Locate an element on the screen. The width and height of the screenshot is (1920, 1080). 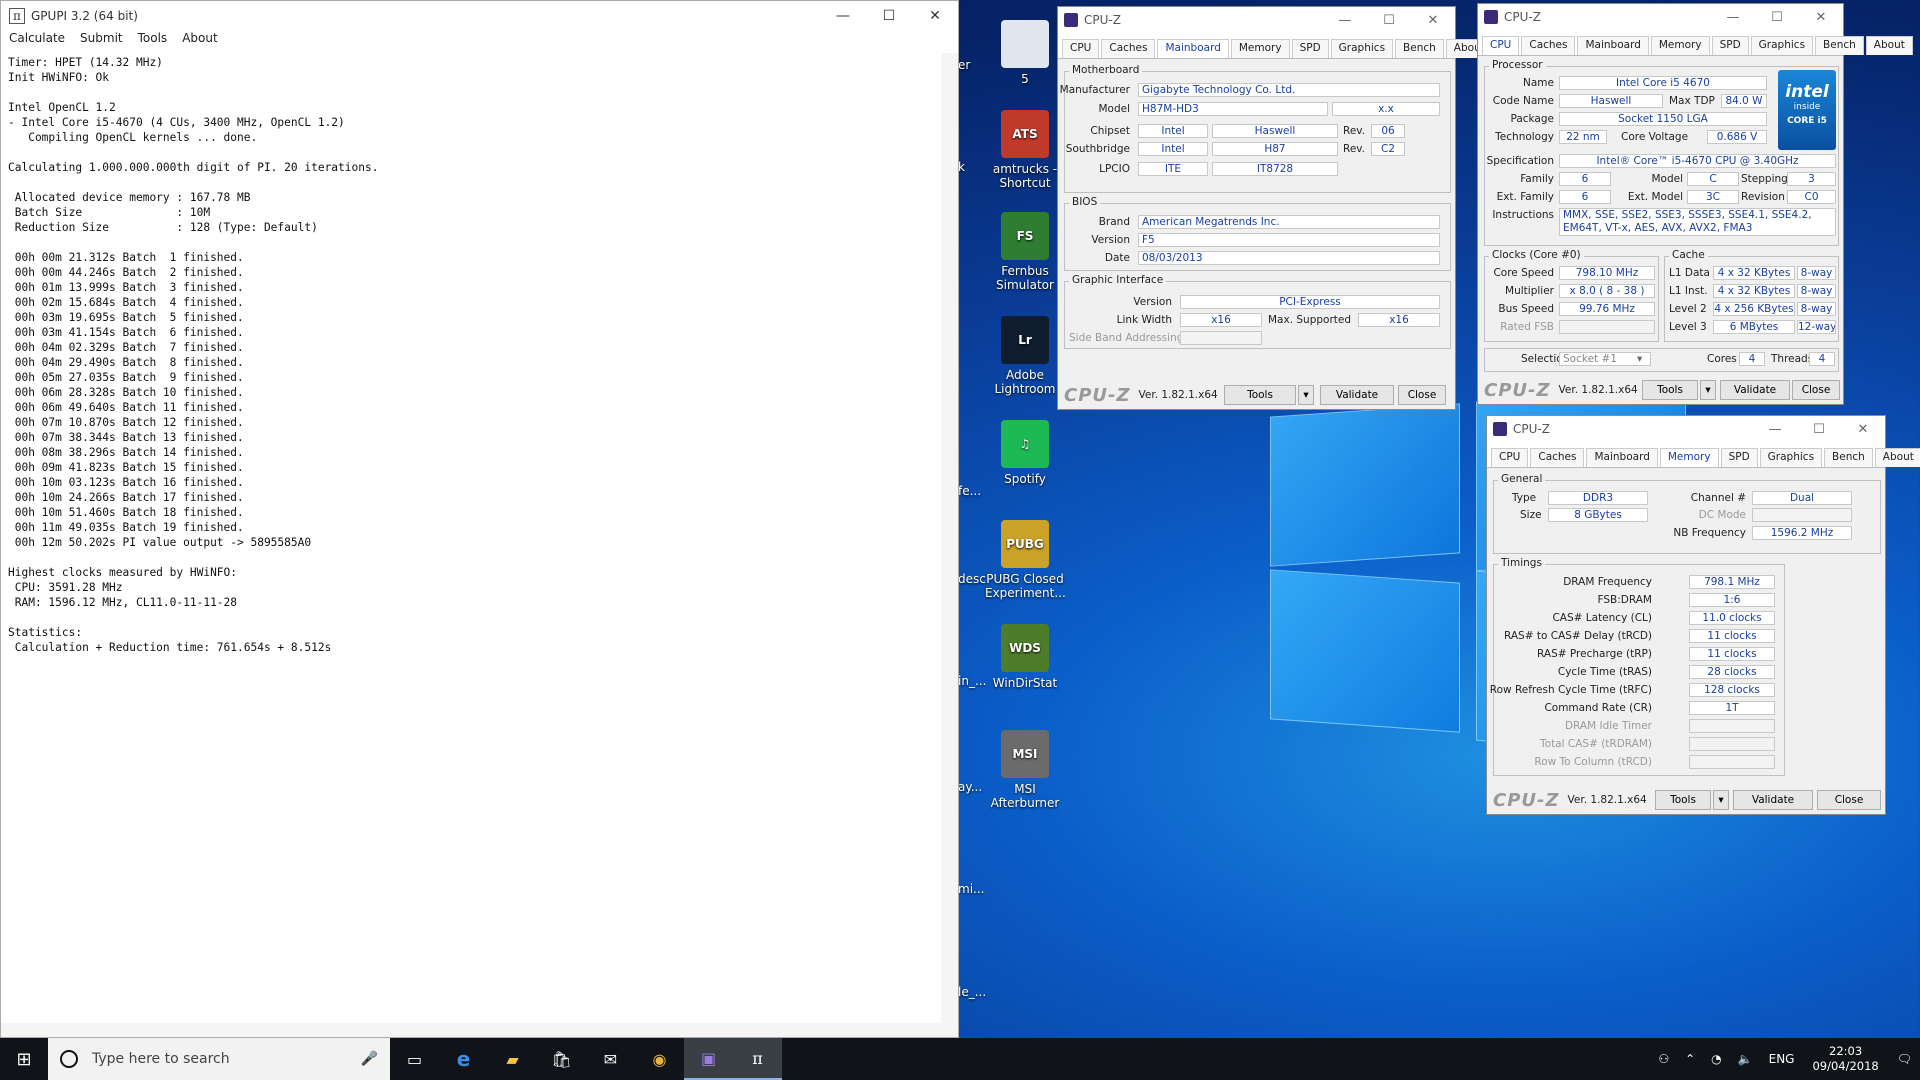
gpupi-taskbar-button: π is located at coordinates (757, 1059).